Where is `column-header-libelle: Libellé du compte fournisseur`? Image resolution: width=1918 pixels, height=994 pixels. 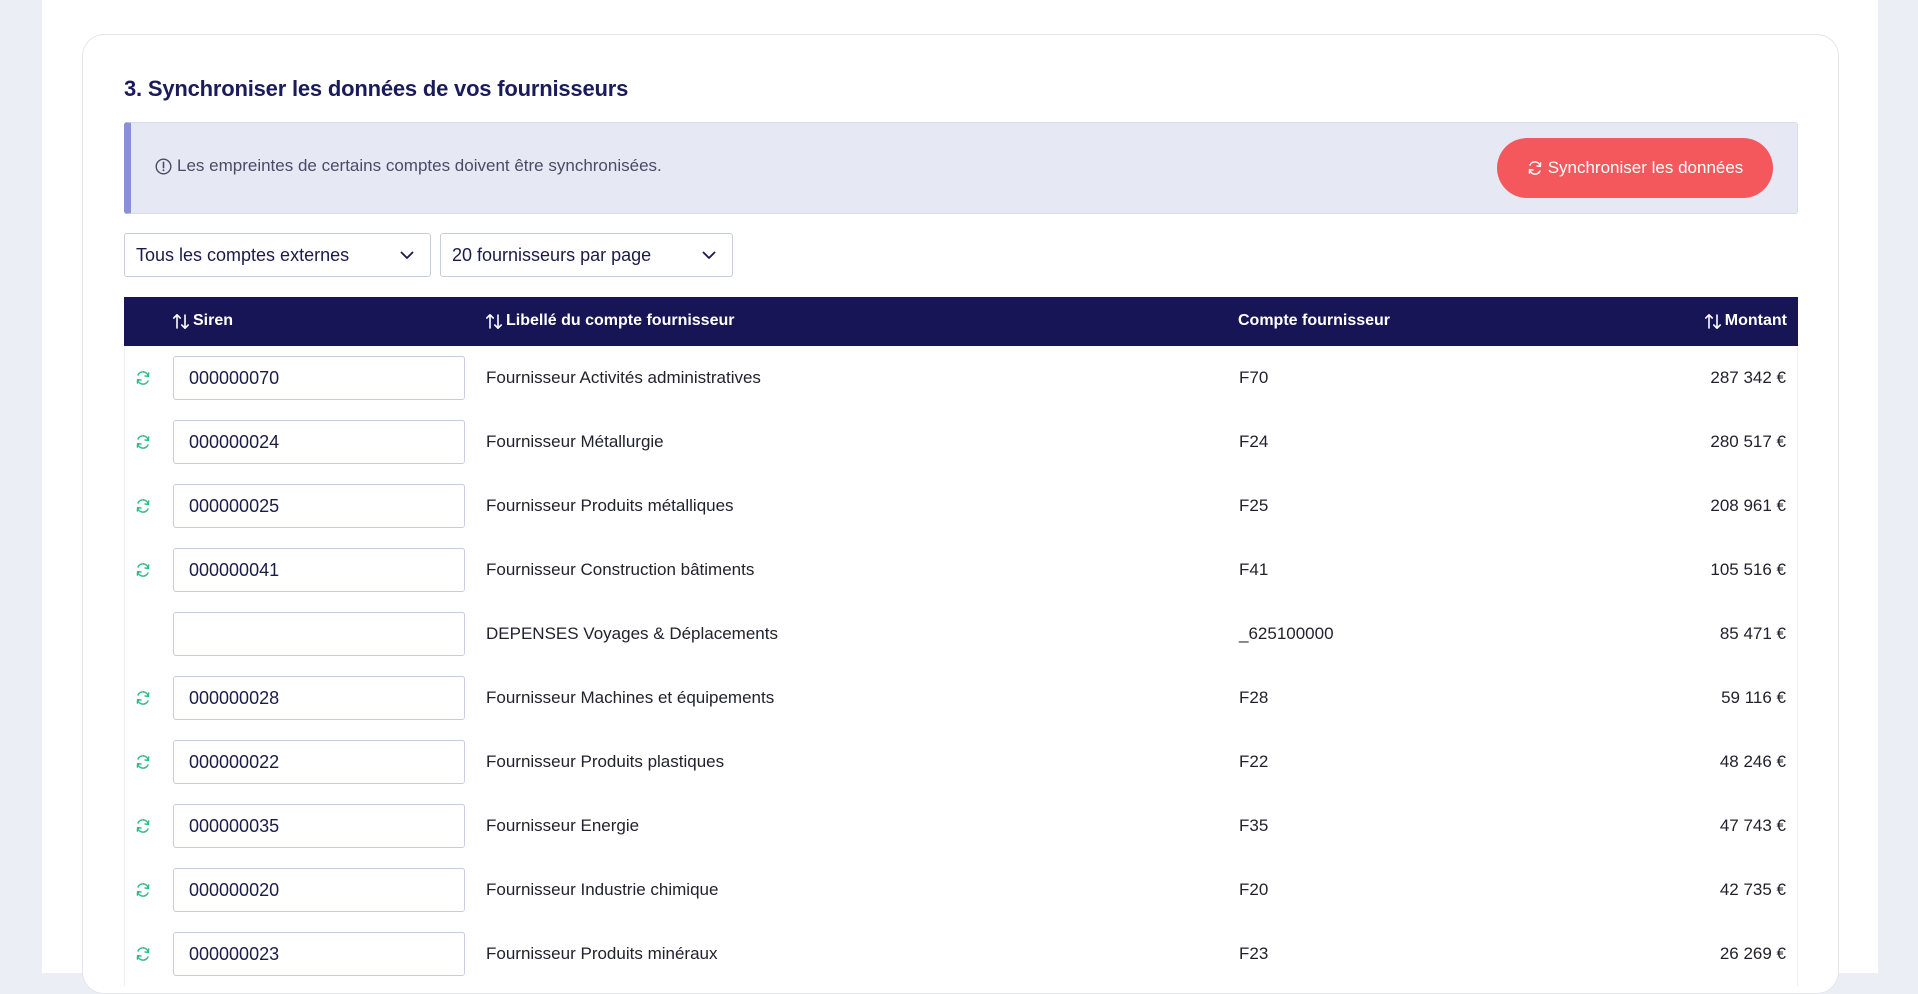 column-header-libelle: Libellé du compte fournisseur is located at coordinates (609, 321).